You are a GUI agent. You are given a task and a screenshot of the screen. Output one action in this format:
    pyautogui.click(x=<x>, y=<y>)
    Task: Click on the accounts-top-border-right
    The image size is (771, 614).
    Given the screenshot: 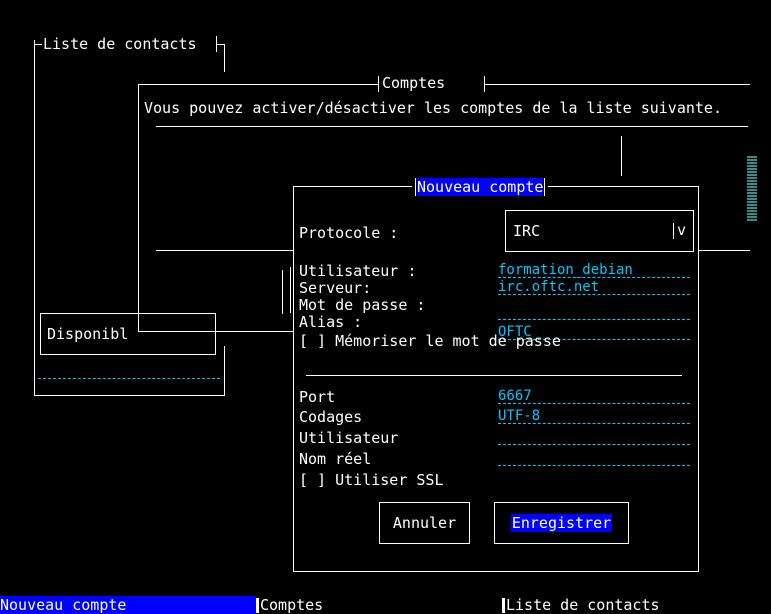 What is the action you would take?
    pyautogui.click(x=617, y=84)
    